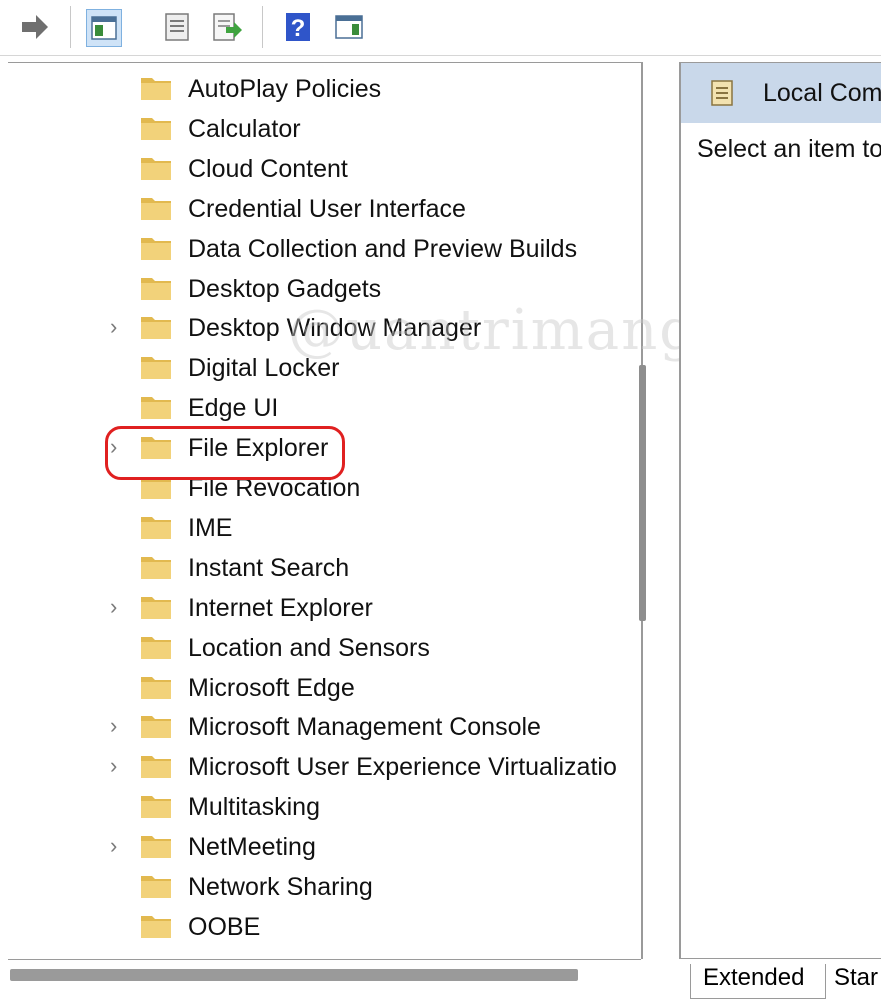  Describe the element at coordinates (177, 27) in the screenshot. I see `properties-icon` at that location.